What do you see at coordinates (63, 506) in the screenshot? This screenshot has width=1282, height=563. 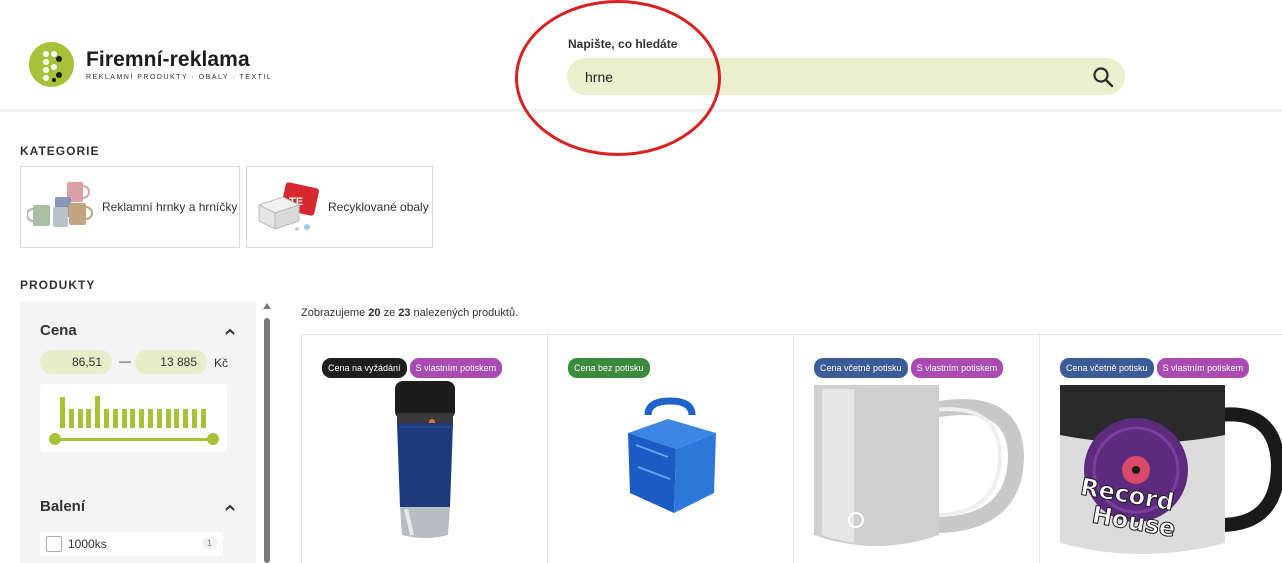 I see `packaging-filter-title: Balení` at bounding box center [63, 506].